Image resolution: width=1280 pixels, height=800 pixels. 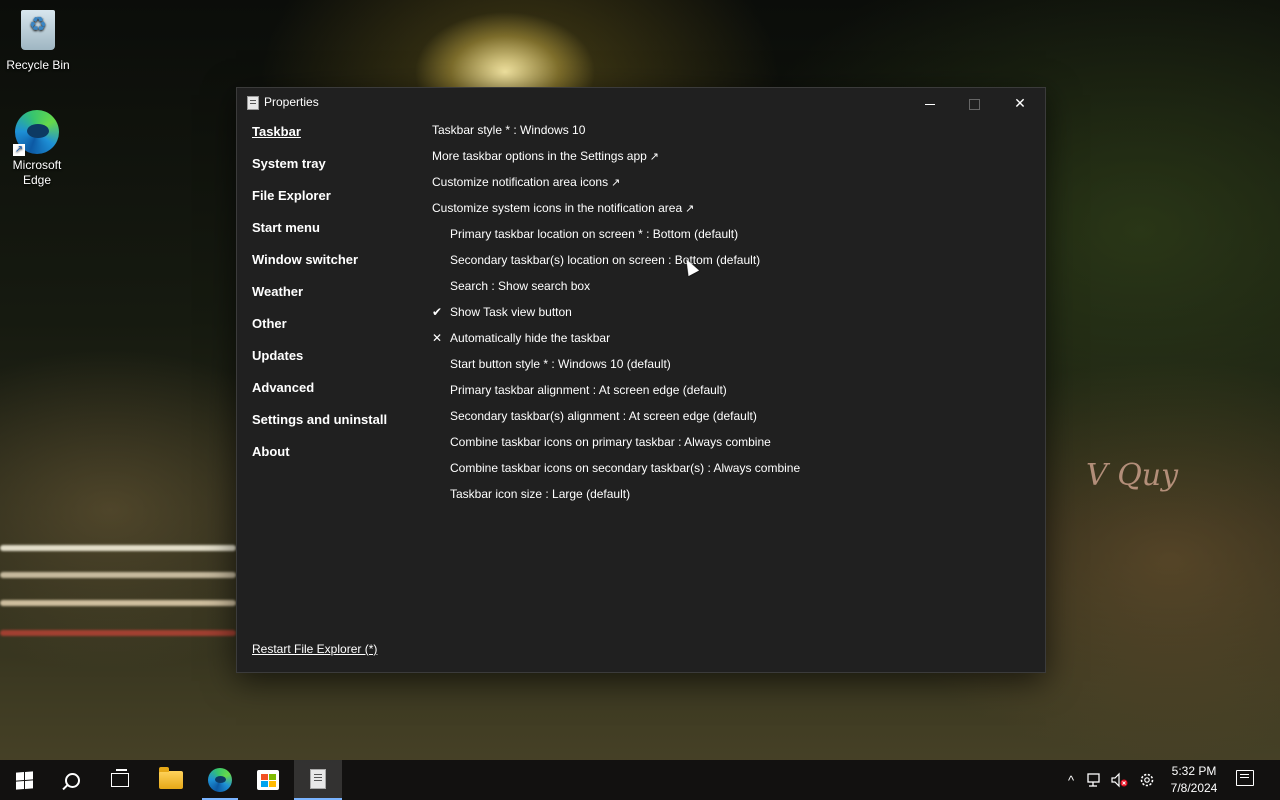 What do you see at coordinates (540, 494) in the screenshot?
I see `option-label: Taskbar icon size : Large (default)` at bounding box center [540, 494].